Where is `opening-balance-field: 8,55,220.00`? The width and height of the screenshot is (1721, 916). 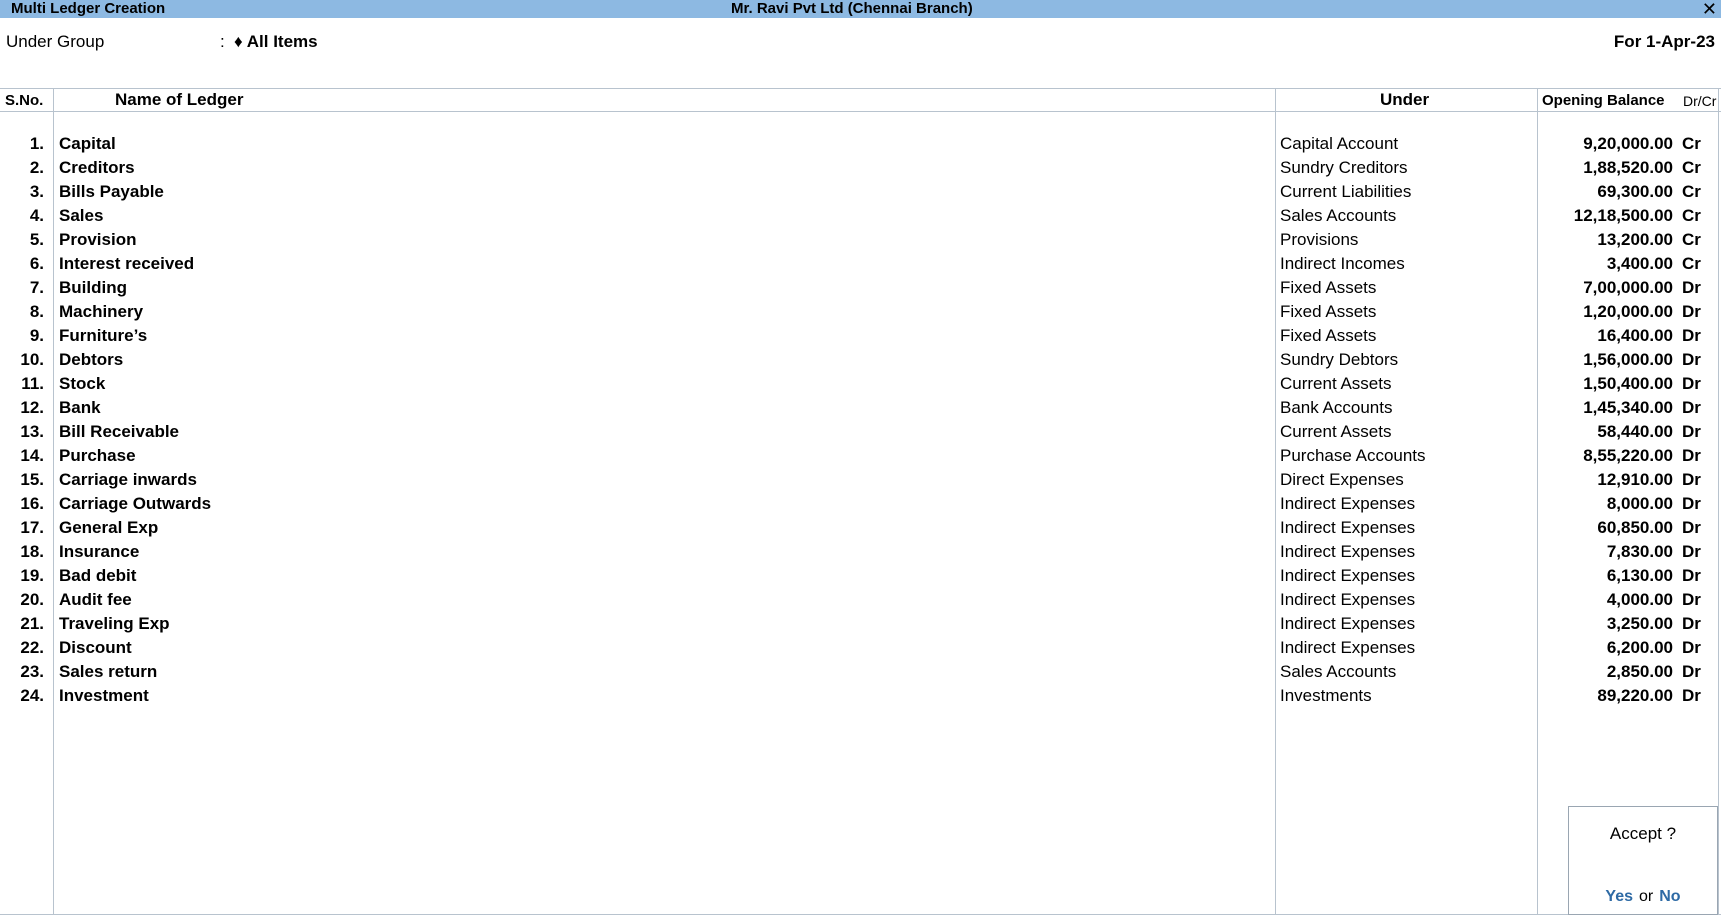 opening-balance-field: 8,55,220.00 is located at coordinates (1628, 456).